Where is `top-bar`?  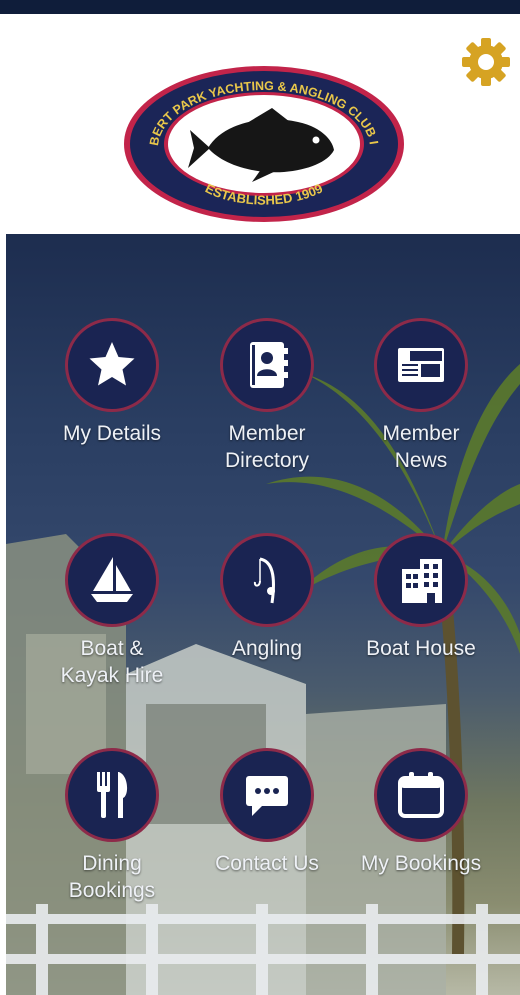 top-bar is located at coordinates (260, 7).